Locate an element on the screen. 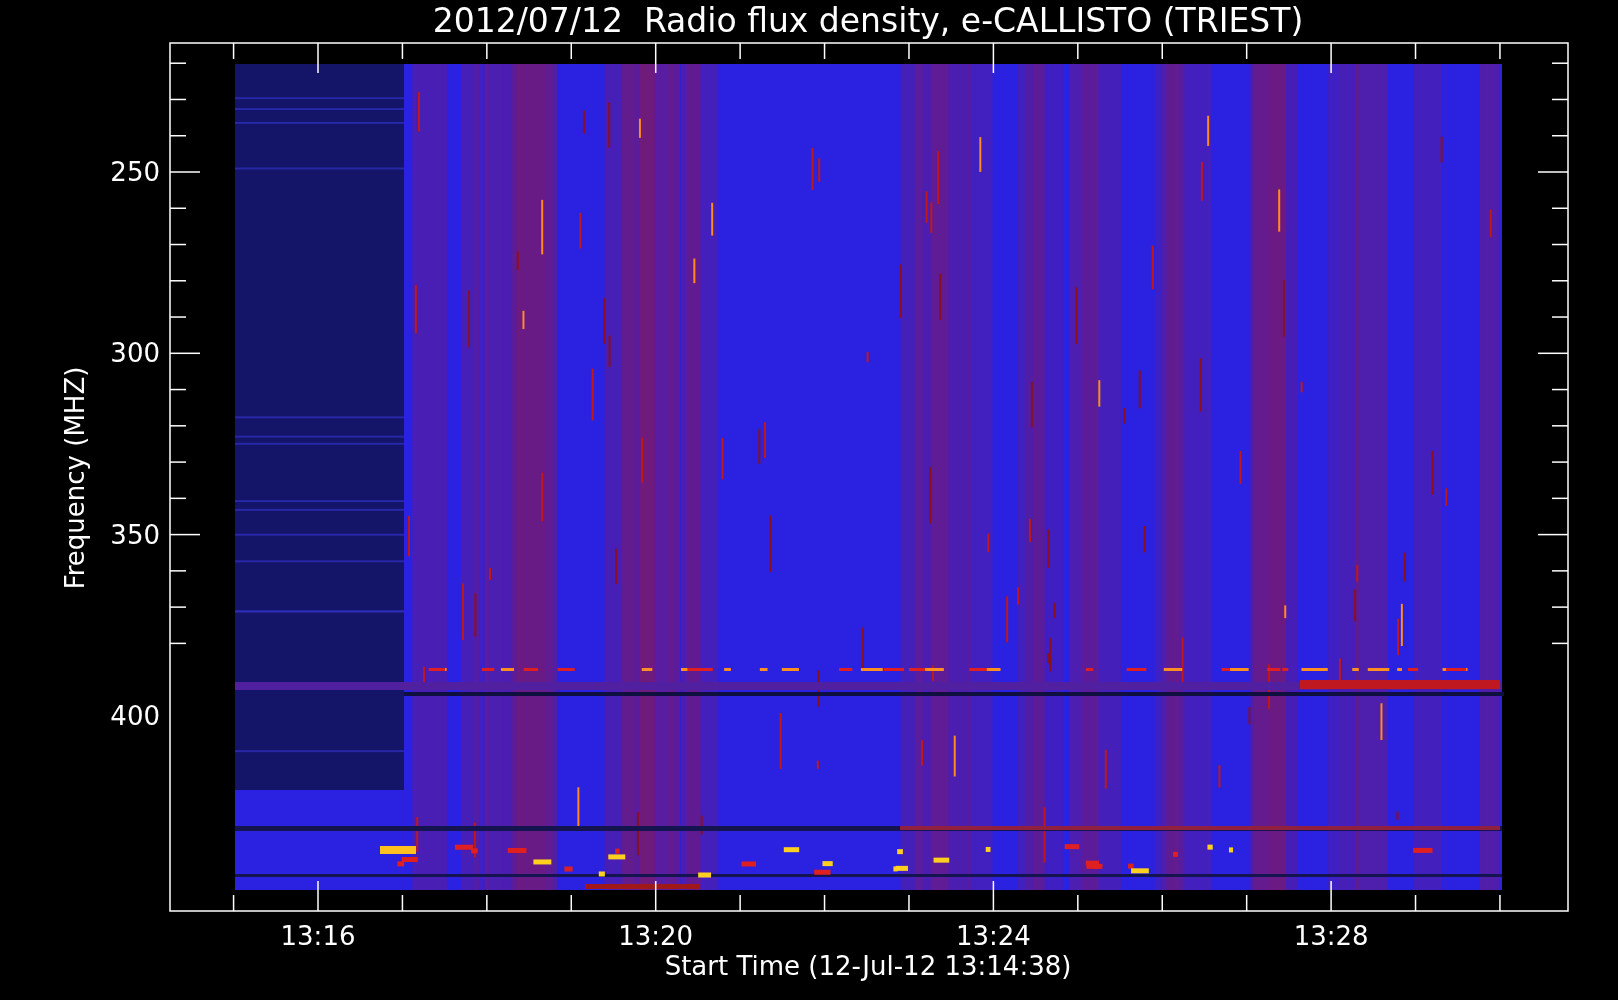  axis-label: Start Time (12-Jul-12 13:14:38) is located at coordinates (868, 966).